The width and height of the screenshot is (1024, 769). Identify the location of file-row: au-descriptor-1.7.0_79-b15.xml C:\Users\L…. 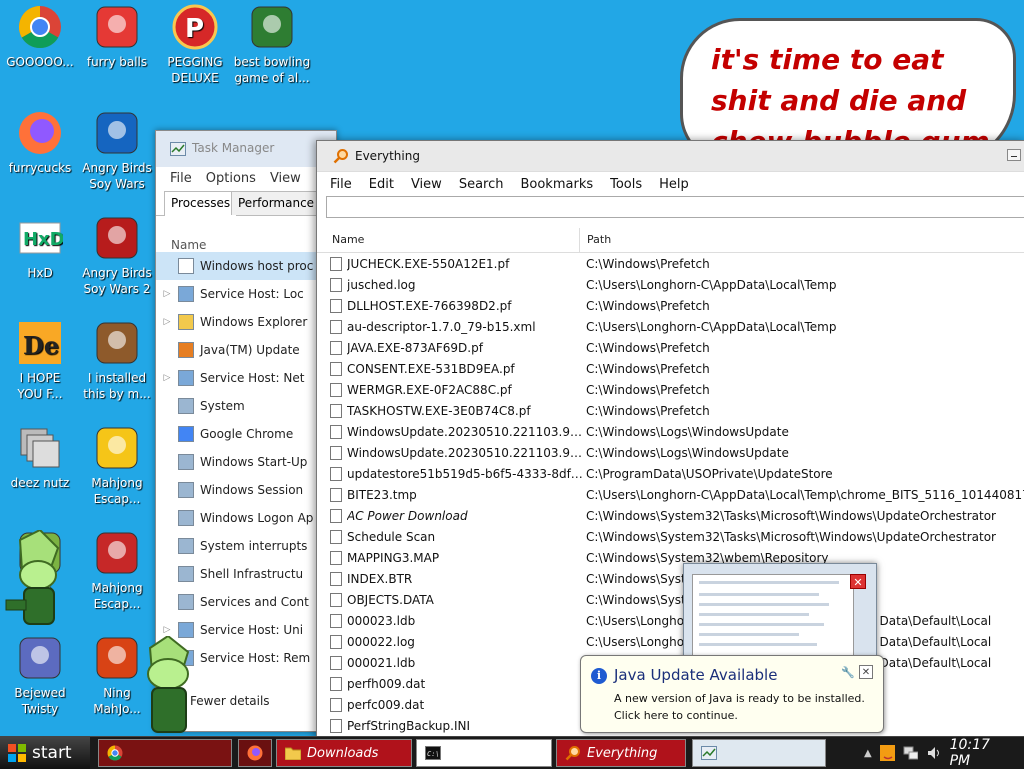
(670, 326).